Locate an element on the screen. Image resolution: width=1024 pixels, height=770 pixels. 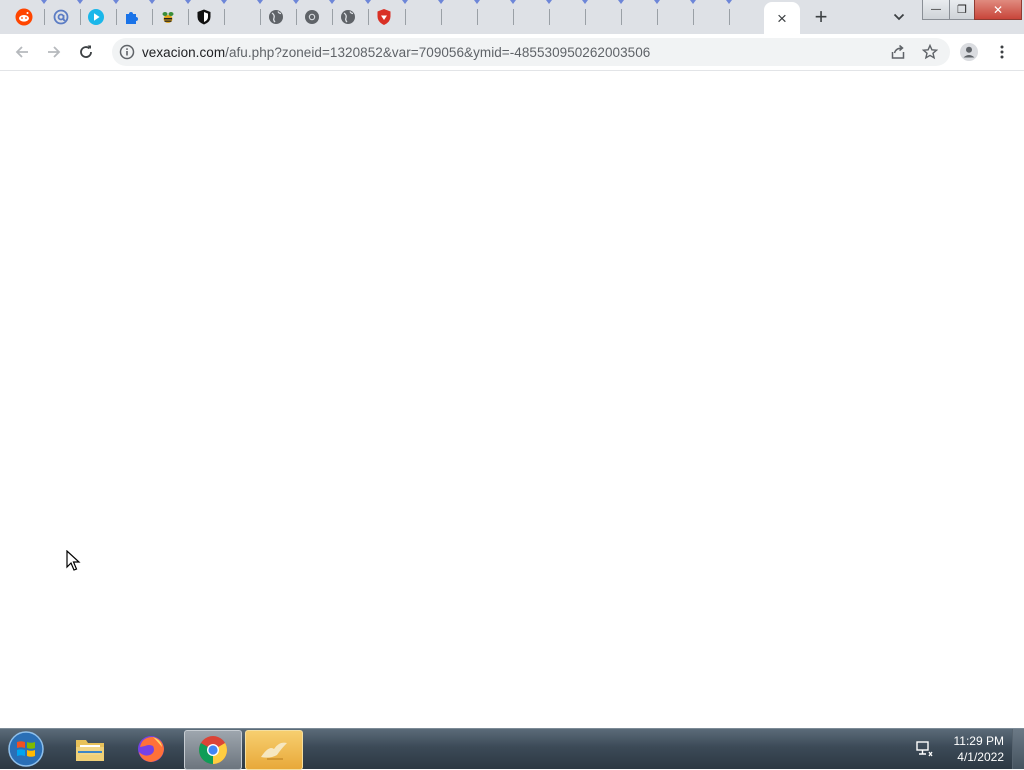
reload-button is located at coordinates (86, 52).